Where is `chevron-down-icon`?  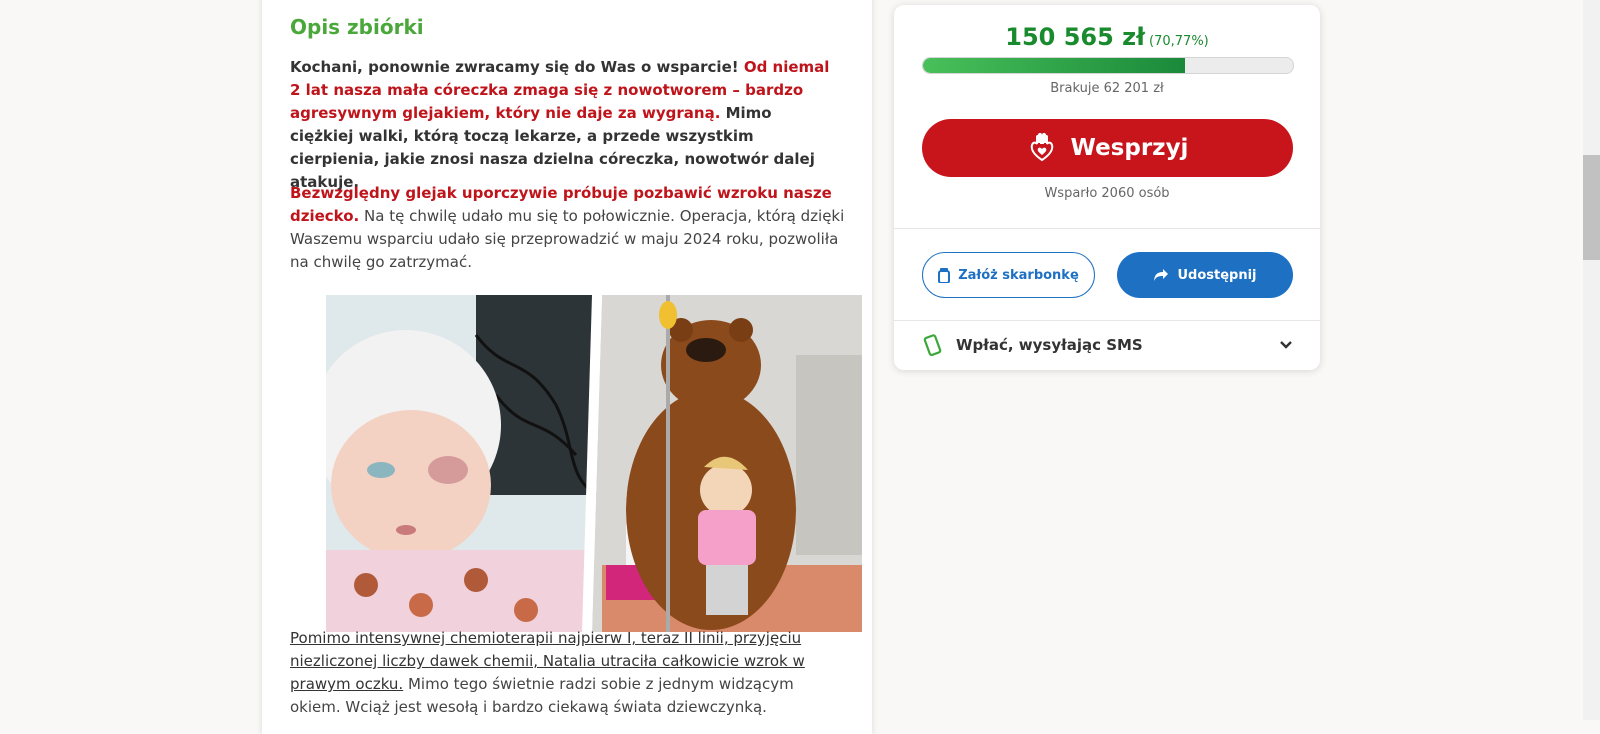
chevron-down-icon is located at coordinates (1286, 345).